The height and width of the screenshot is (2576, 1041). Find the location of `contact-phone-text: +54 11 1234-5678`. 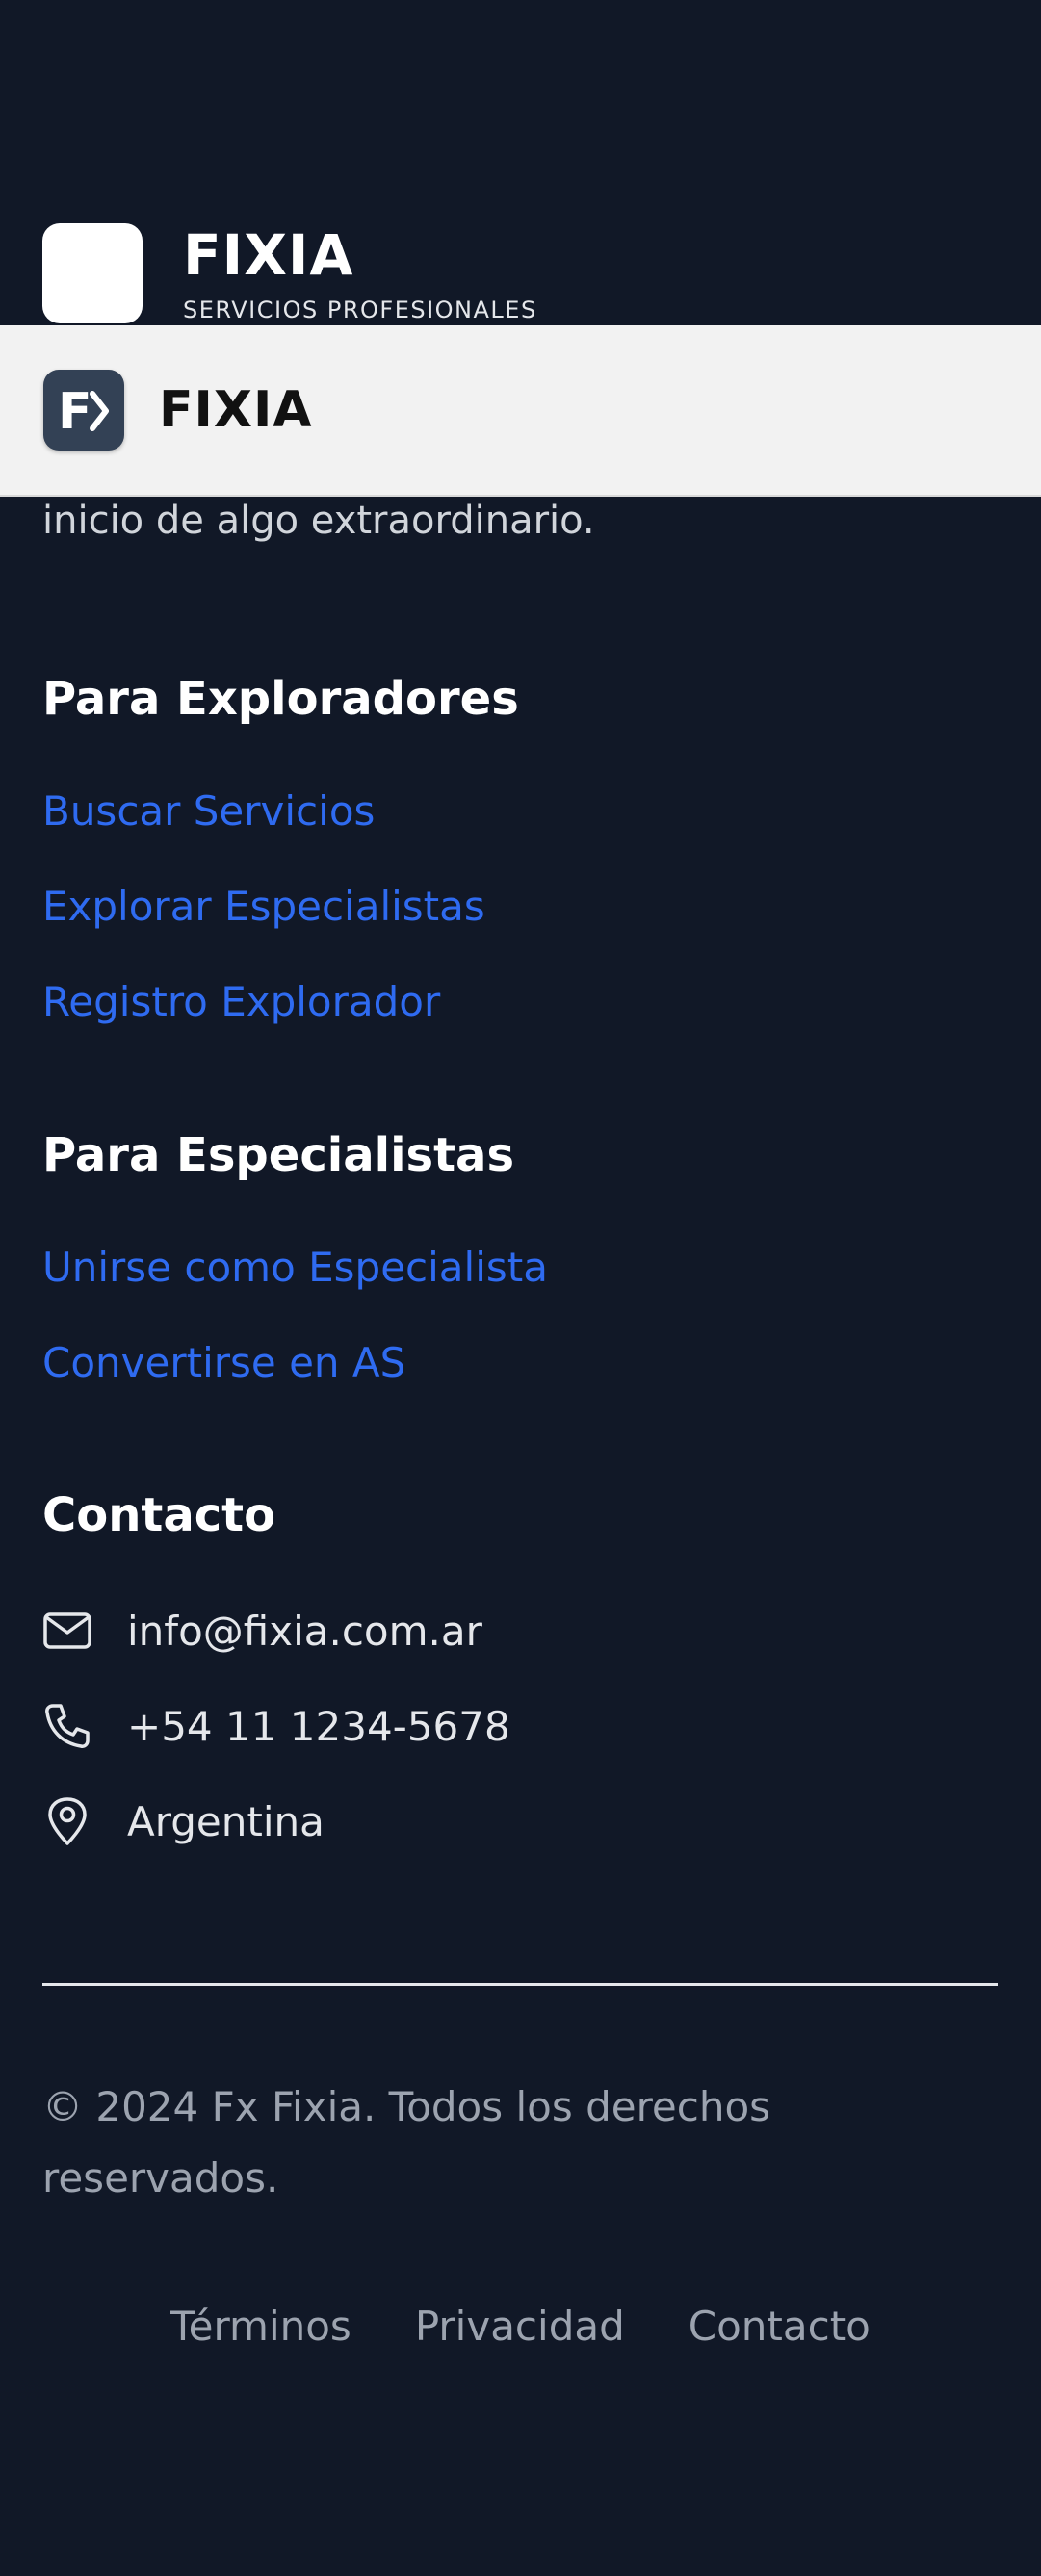

contact-phone-text: +54 11 1234-5678 is located at coordinates (318, 1727).